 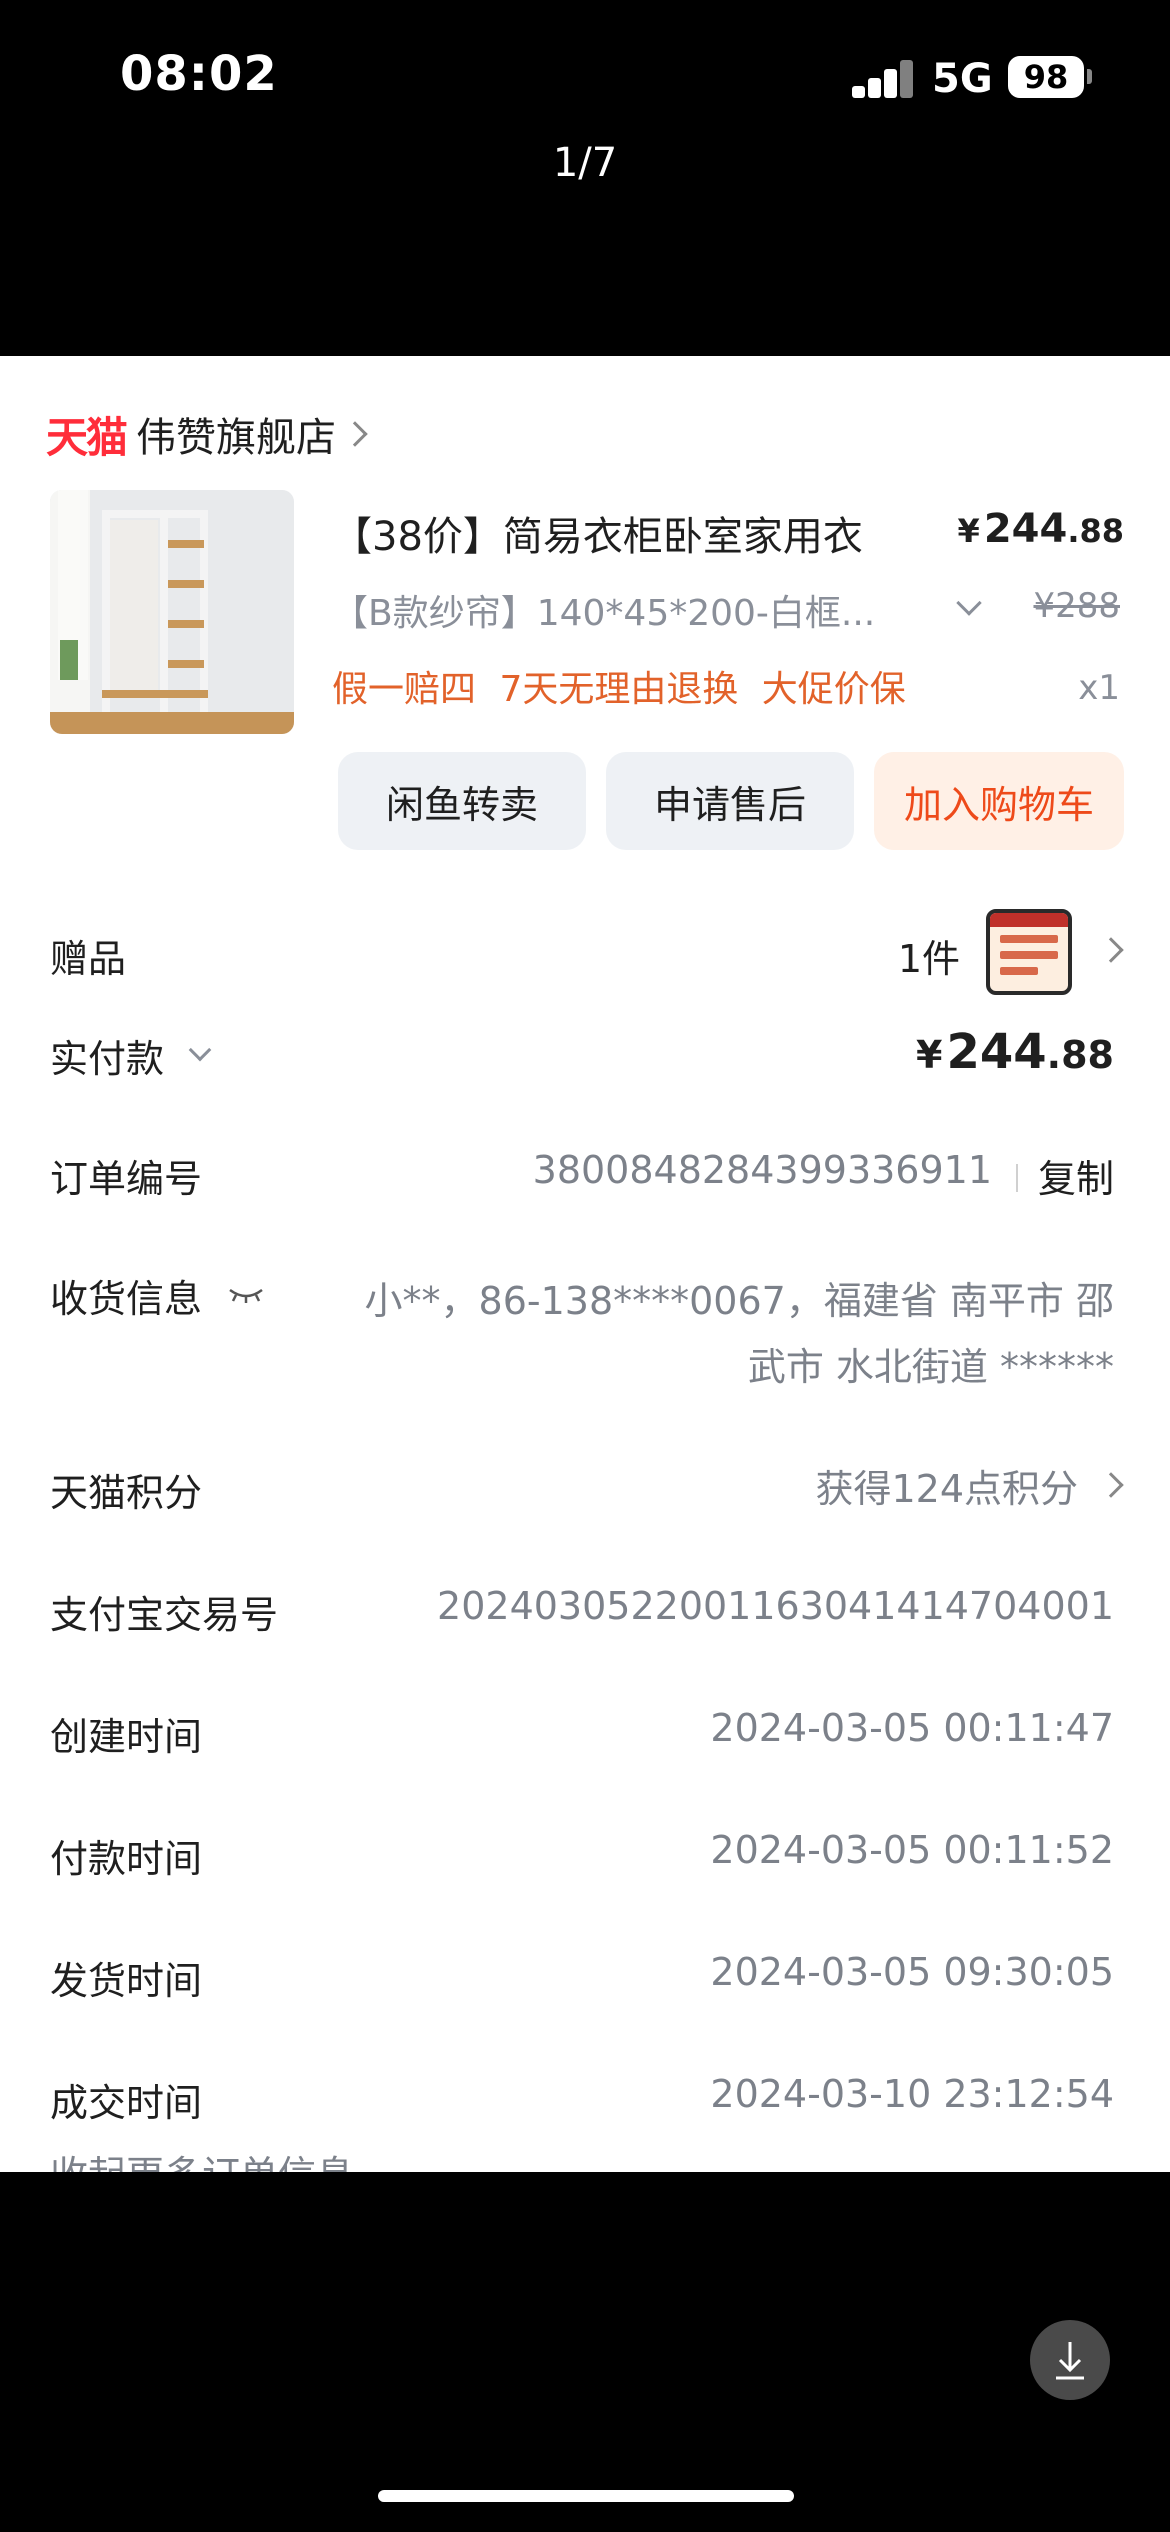 I want to click on shipped-label: 发货时间, so click(x=126, y=1981).